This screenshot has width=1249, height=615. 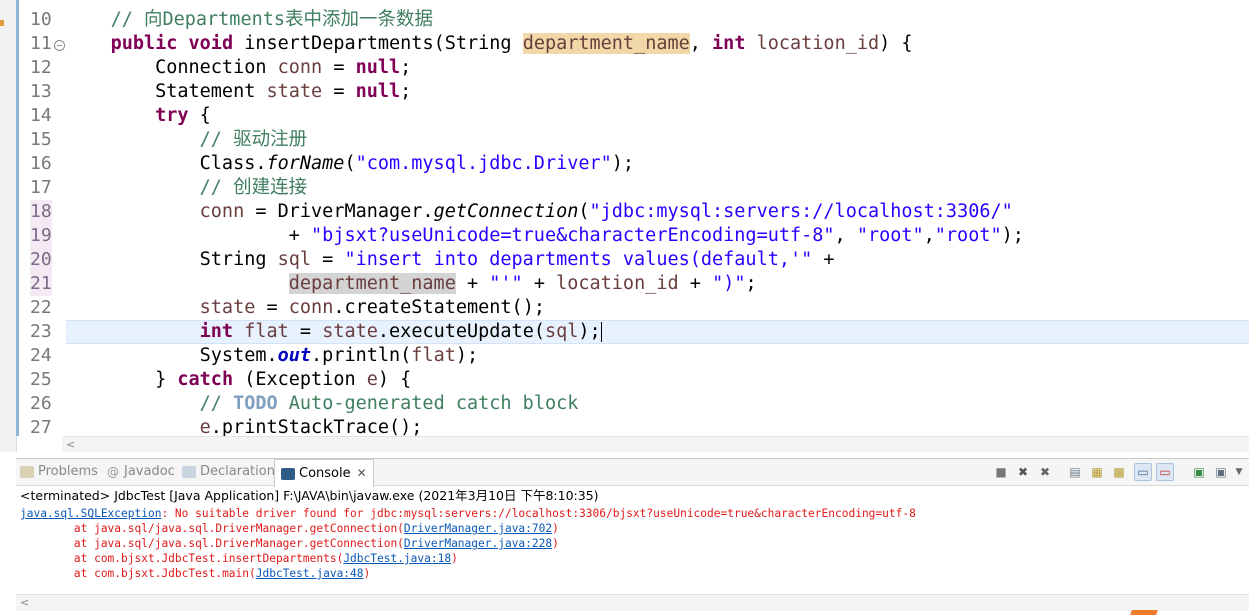 I want to click on line-number: 23, so click(x=41, y=331).